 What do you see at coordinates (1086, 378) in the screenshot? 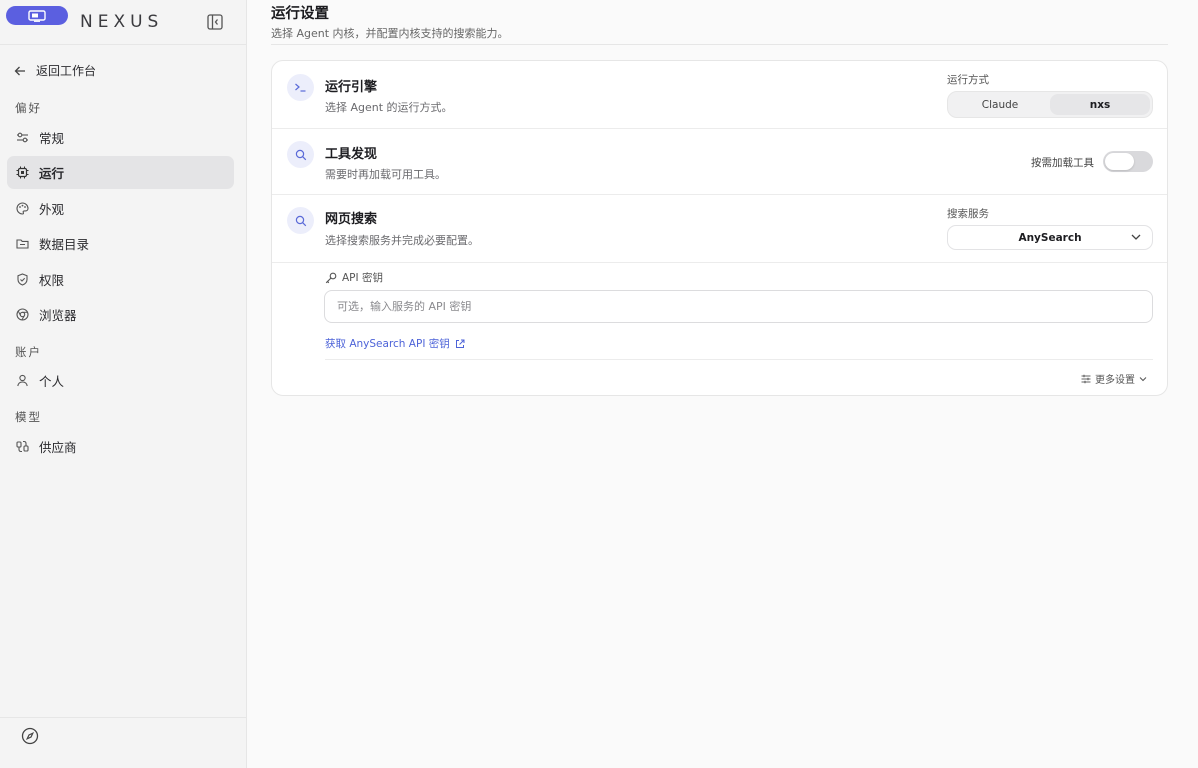
I see `settings-sliders-icon` at bounding box center [1086, 378].